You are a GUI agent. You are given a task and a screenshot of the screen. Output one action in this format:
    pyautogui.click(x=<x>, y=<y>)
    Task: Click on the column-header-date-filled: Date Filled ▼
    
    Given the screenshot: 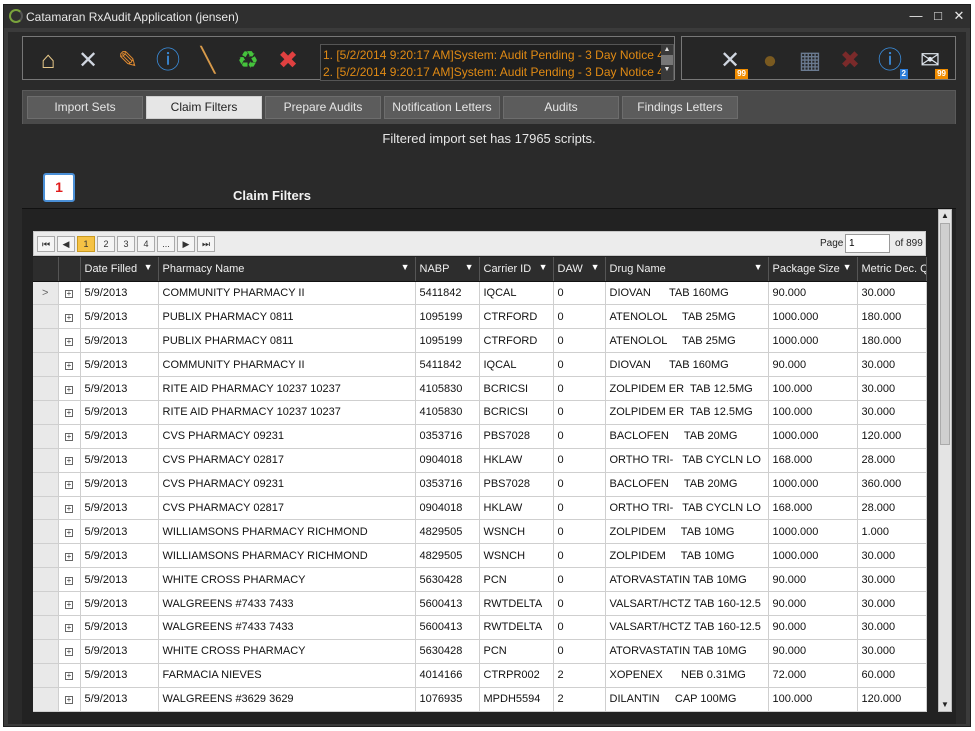 What is the action you would take?
    pyautogui.click(x=119, y=269)
    